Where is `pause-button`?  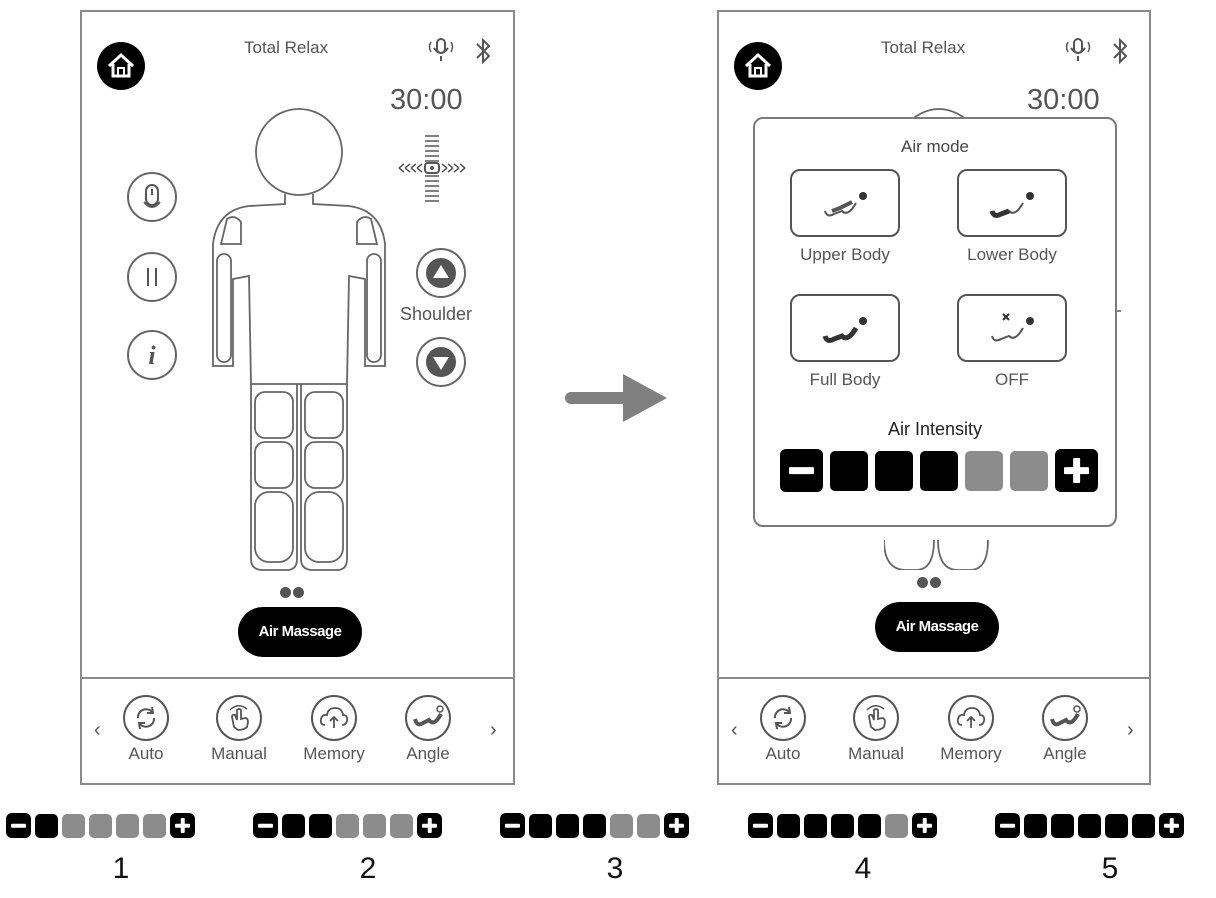
pause-button is located at coordinates (152, 277).